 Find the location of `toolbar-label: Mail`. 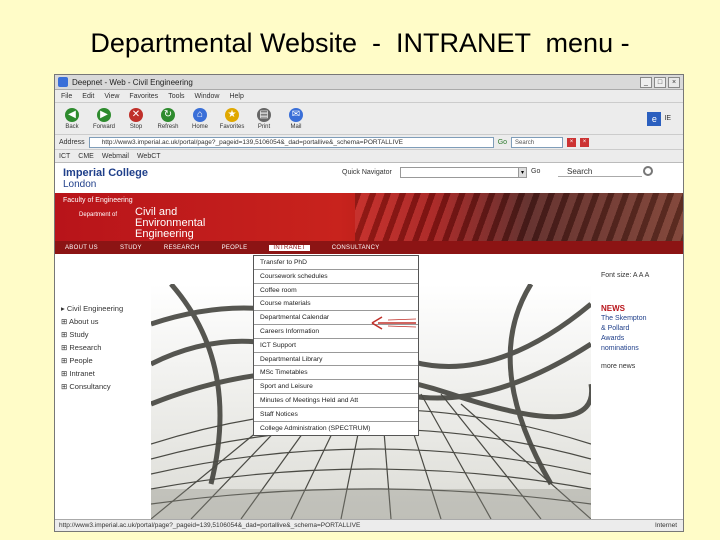

toolbar-label: Mail is located at coordinates (296, 126).